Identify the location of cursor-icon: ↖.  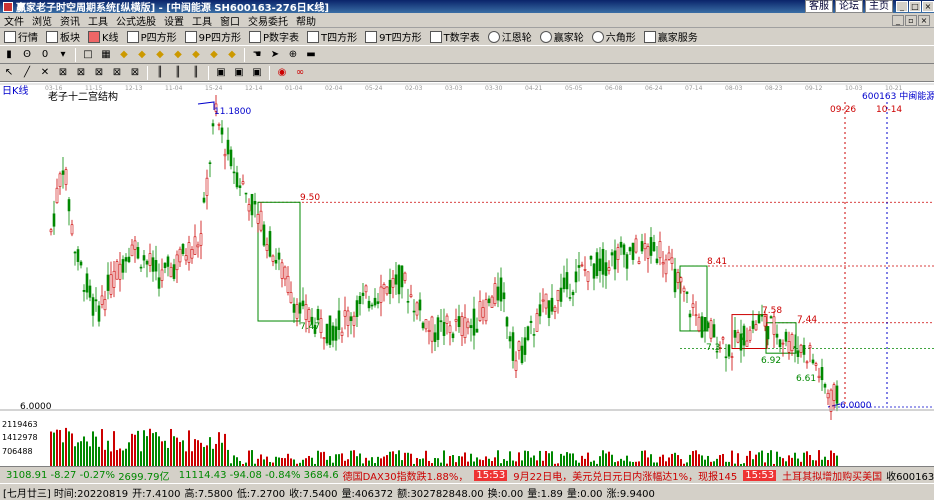
(9, 73).